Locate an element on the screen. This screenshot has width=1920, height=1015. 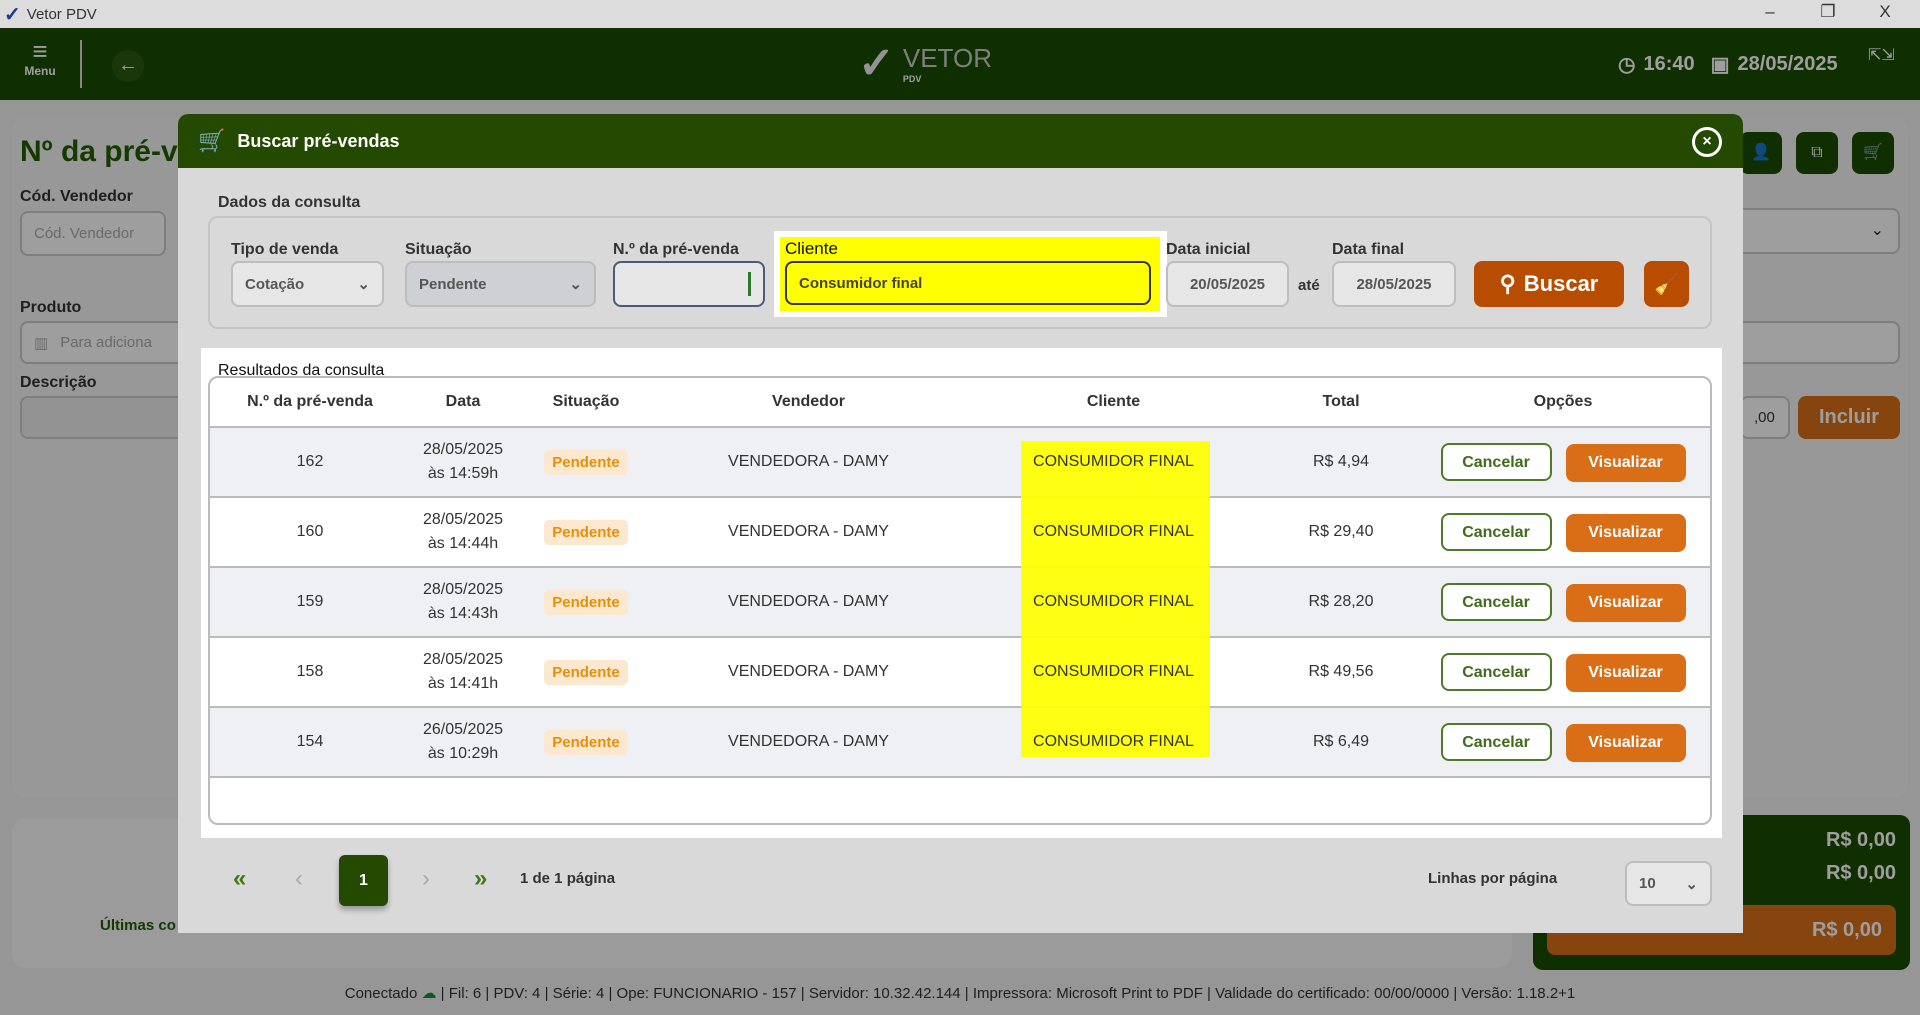
total-cell: R$ 28,20 is located at coordinates (1341, 602).